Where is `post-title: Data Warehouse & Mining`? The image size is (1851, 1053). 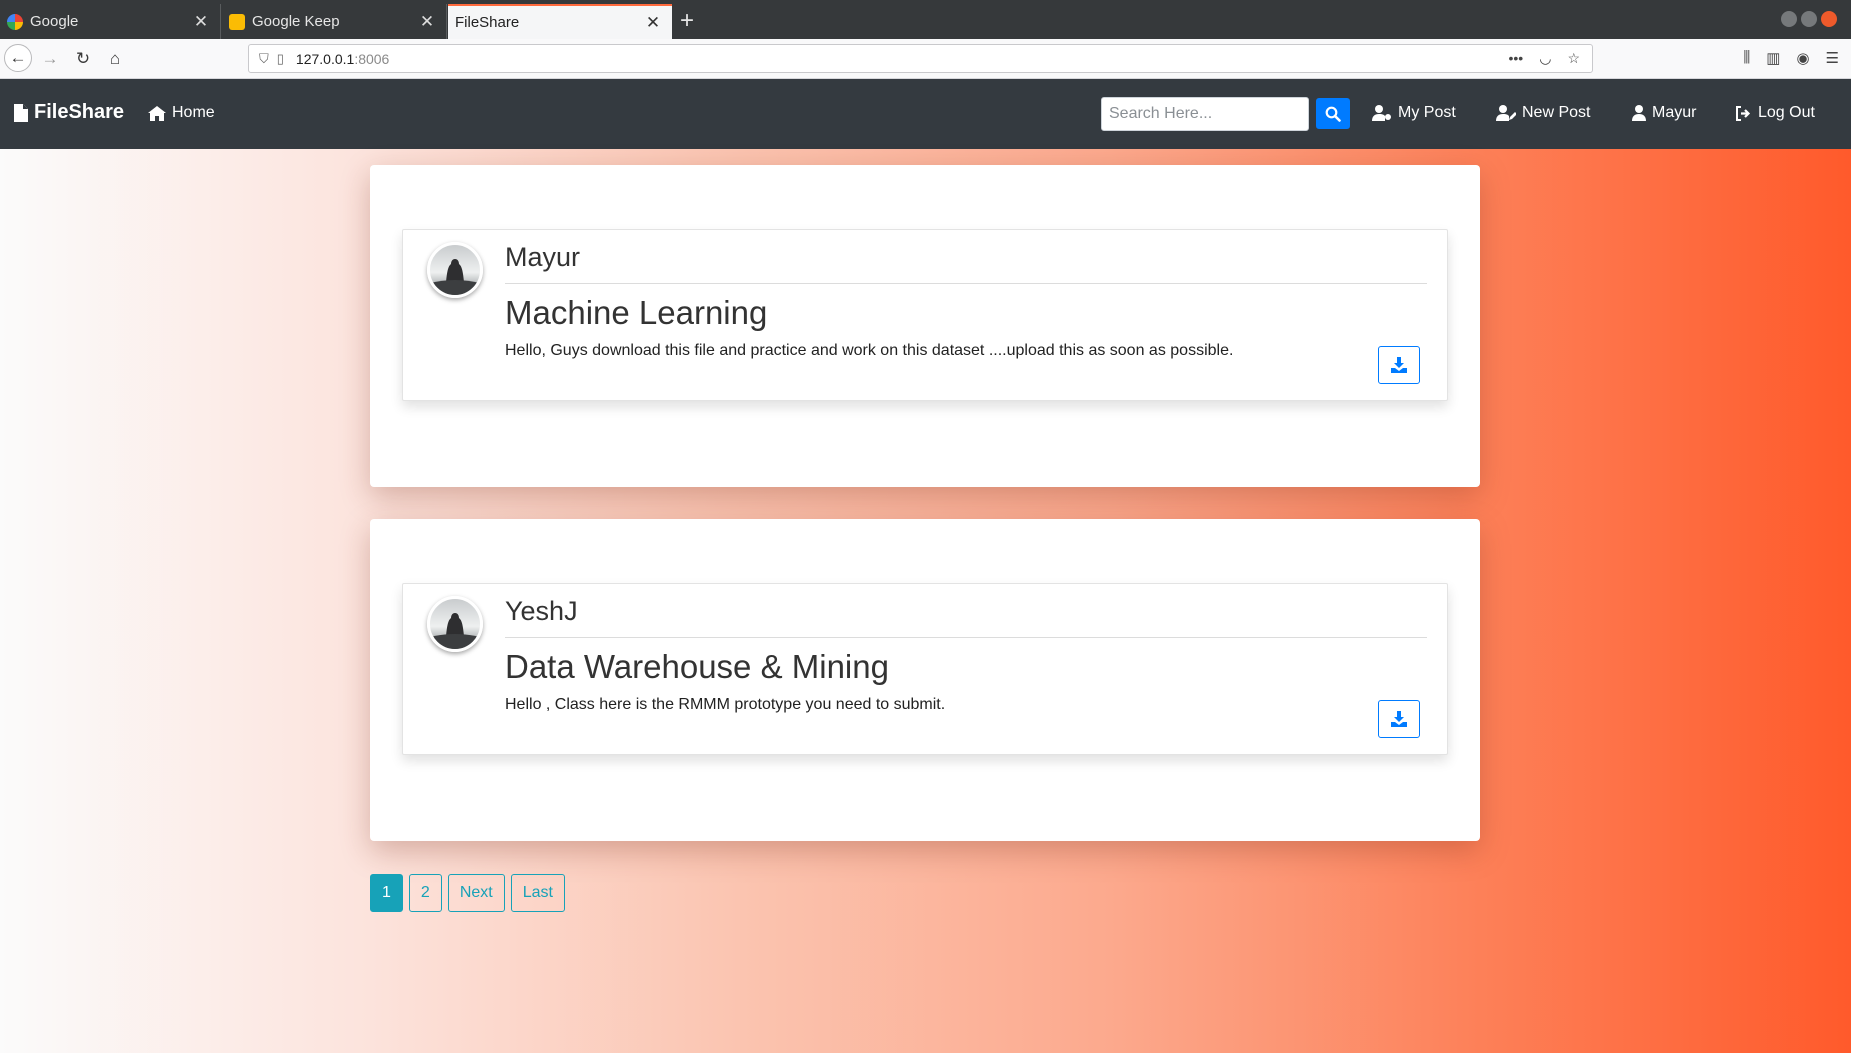 post-title: Data Warehouse & Mining is located at coordinates (697, 666).